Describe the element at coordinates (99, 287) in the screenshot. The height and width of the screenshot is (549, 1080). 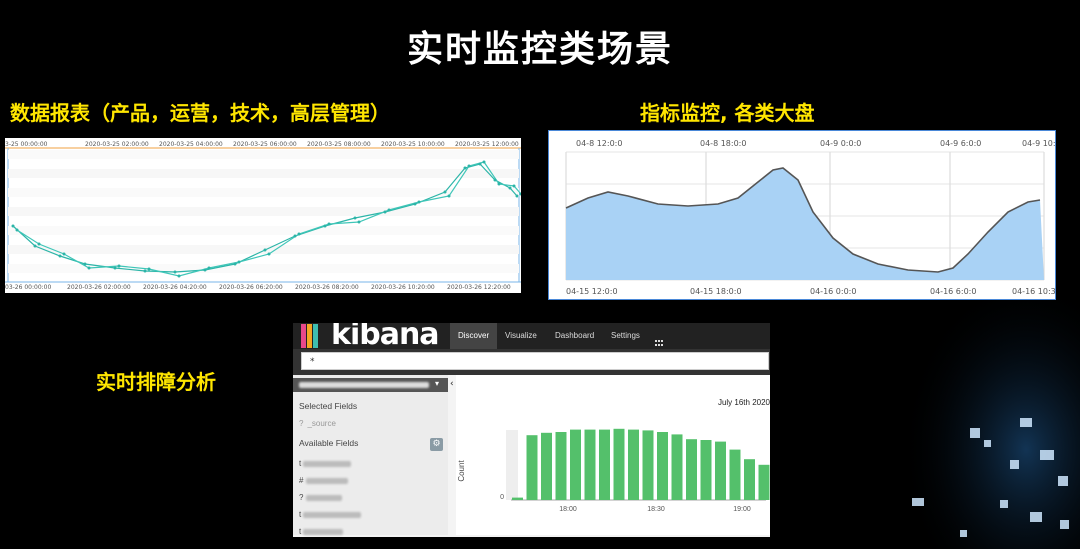
I see `bottom-tick-label: 2020-03-26 02:00:00` at that location.